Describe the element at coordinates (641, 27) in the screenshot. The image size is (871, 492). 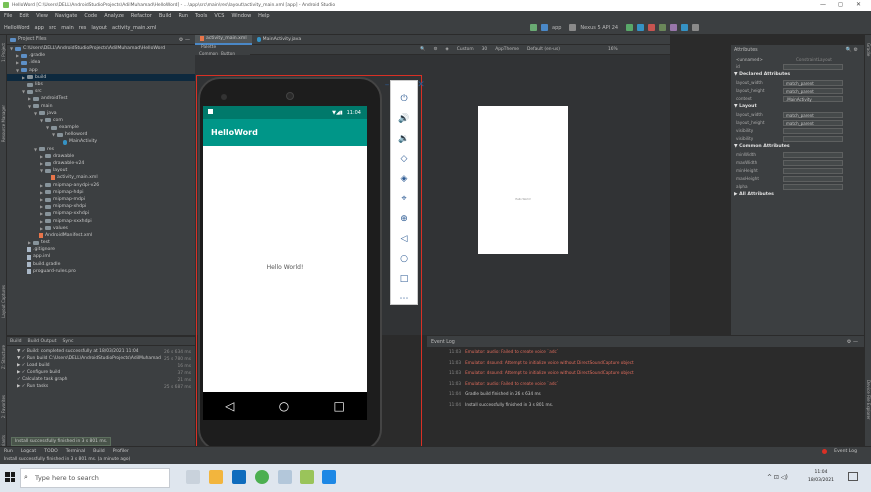
I see `debug-icon` at that location.